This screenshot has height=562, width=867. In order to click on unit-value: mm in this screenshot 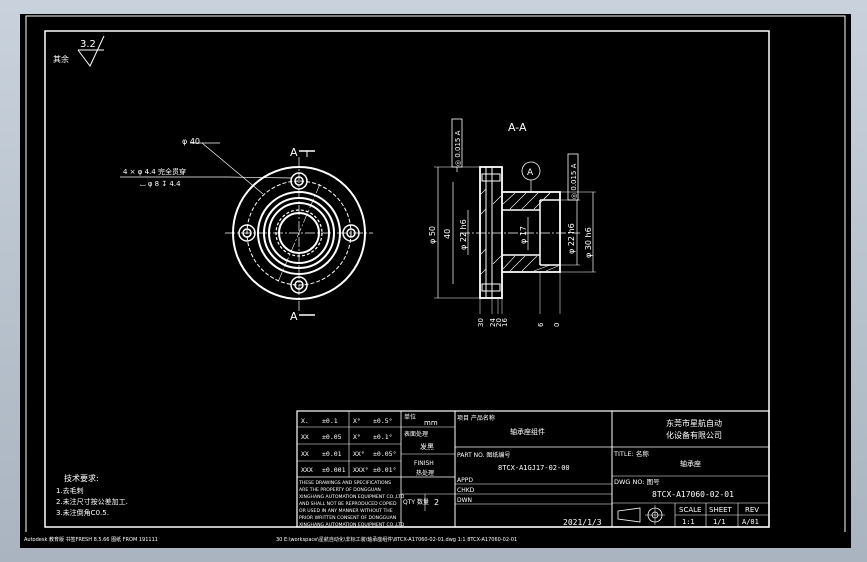, I will do `click(431, 423)`.